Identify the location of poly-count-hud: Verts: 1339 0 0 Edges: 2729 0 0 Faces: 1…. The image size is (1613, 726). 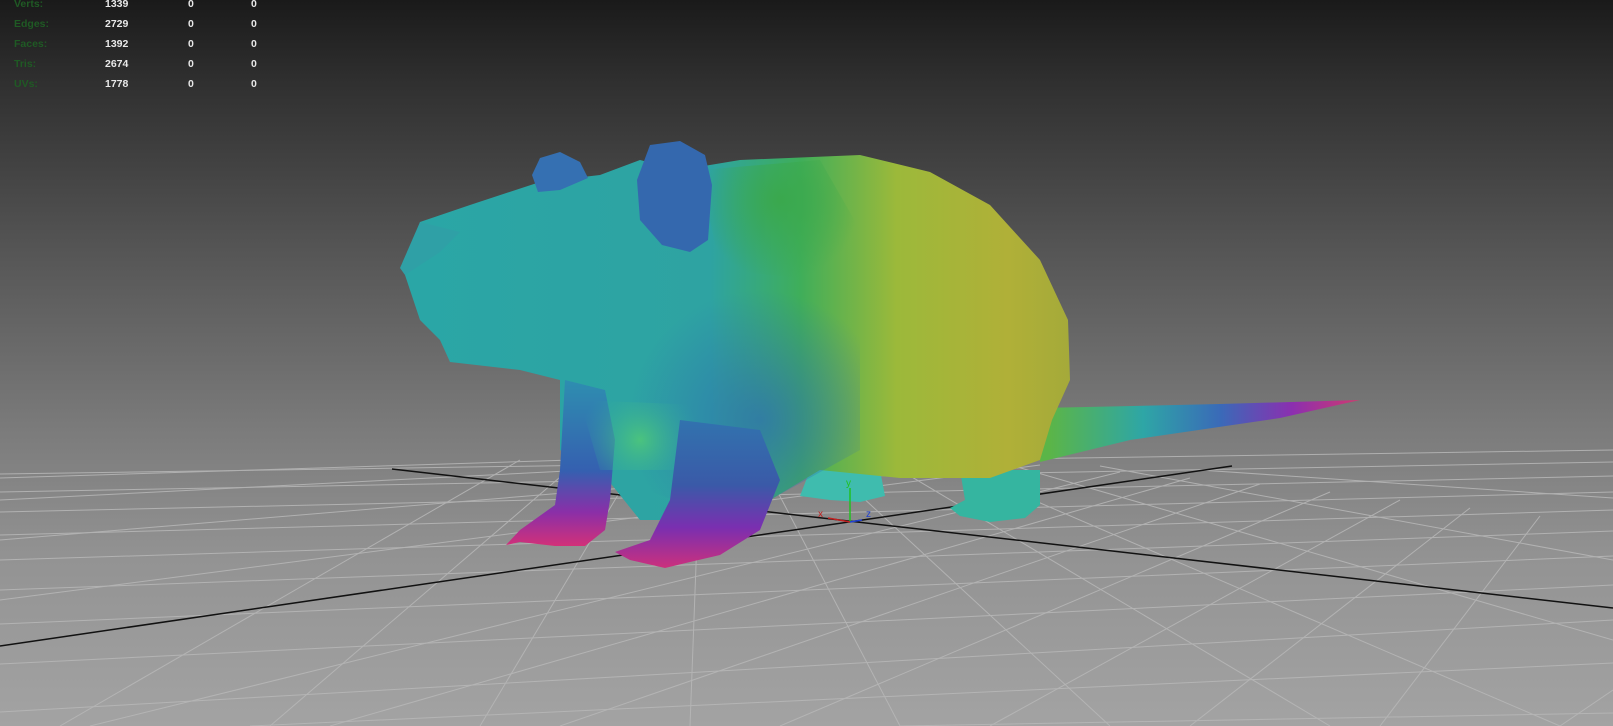
(144, 50).